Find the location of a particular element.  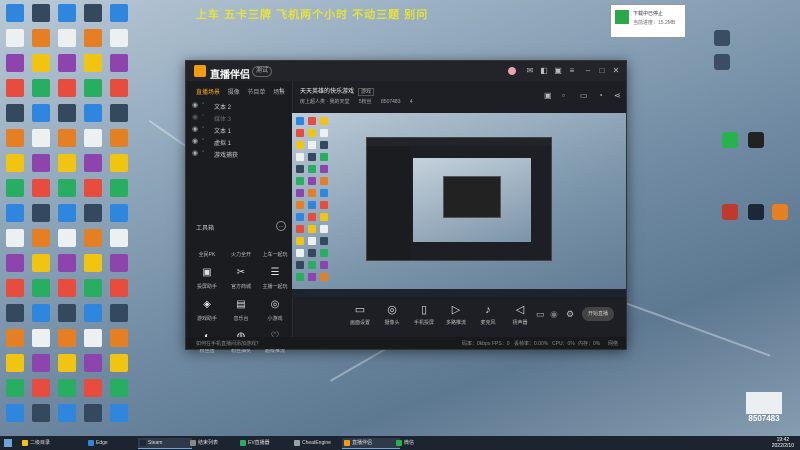

tab-program: 节目单 is located at coordinates (256, 93).